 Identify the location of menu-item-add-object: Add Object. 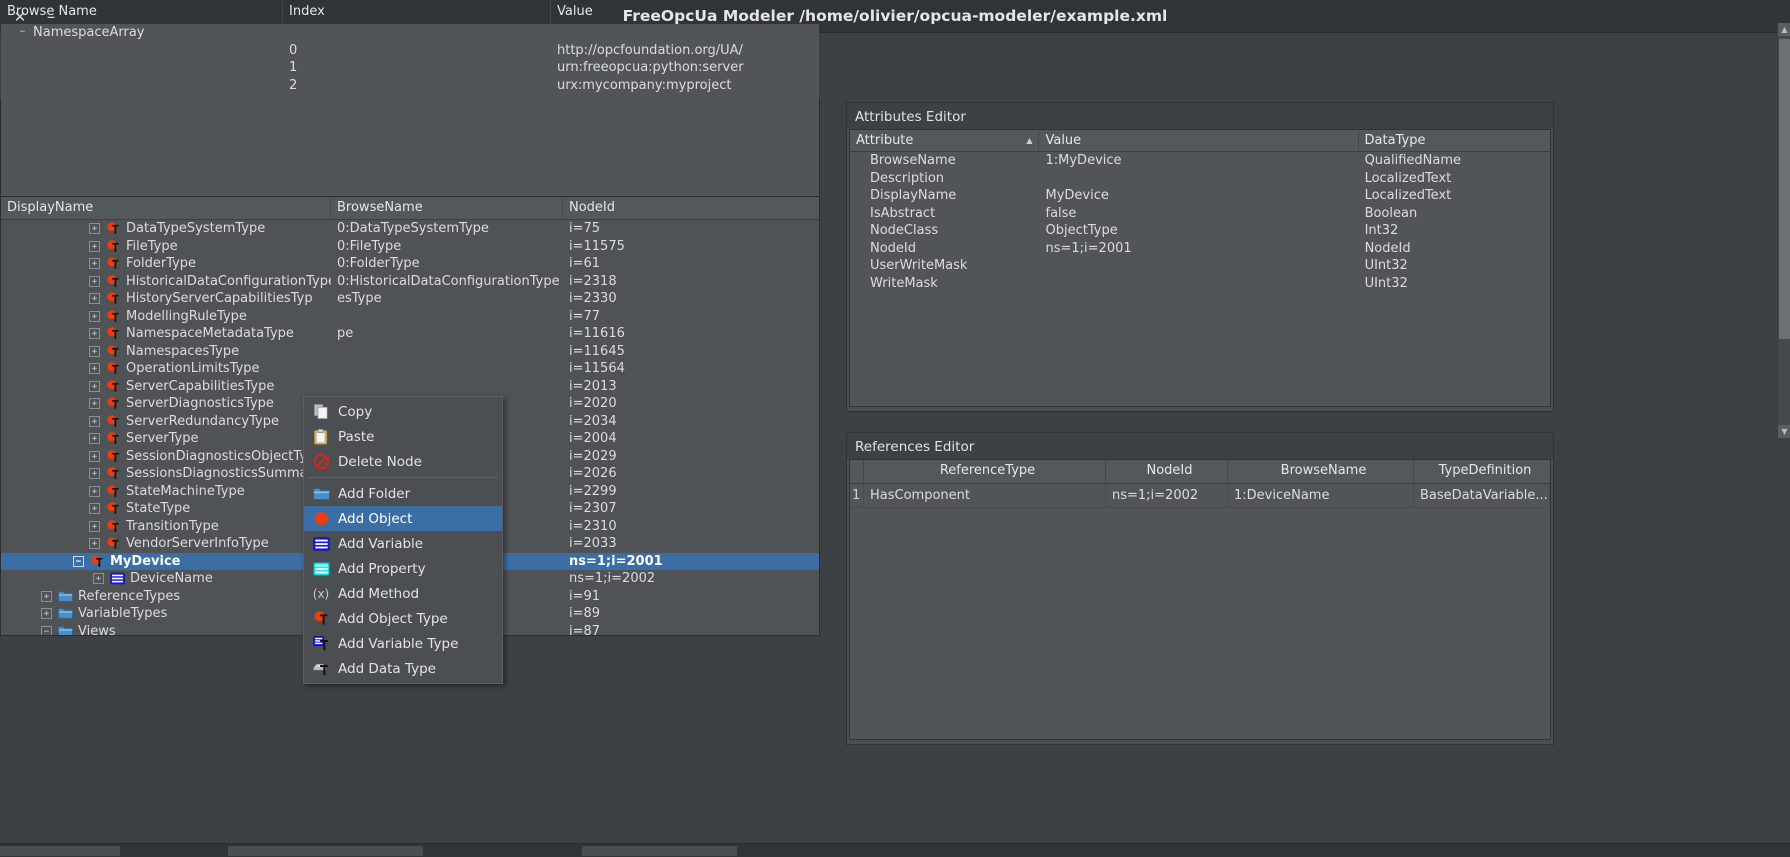
(403, 518).